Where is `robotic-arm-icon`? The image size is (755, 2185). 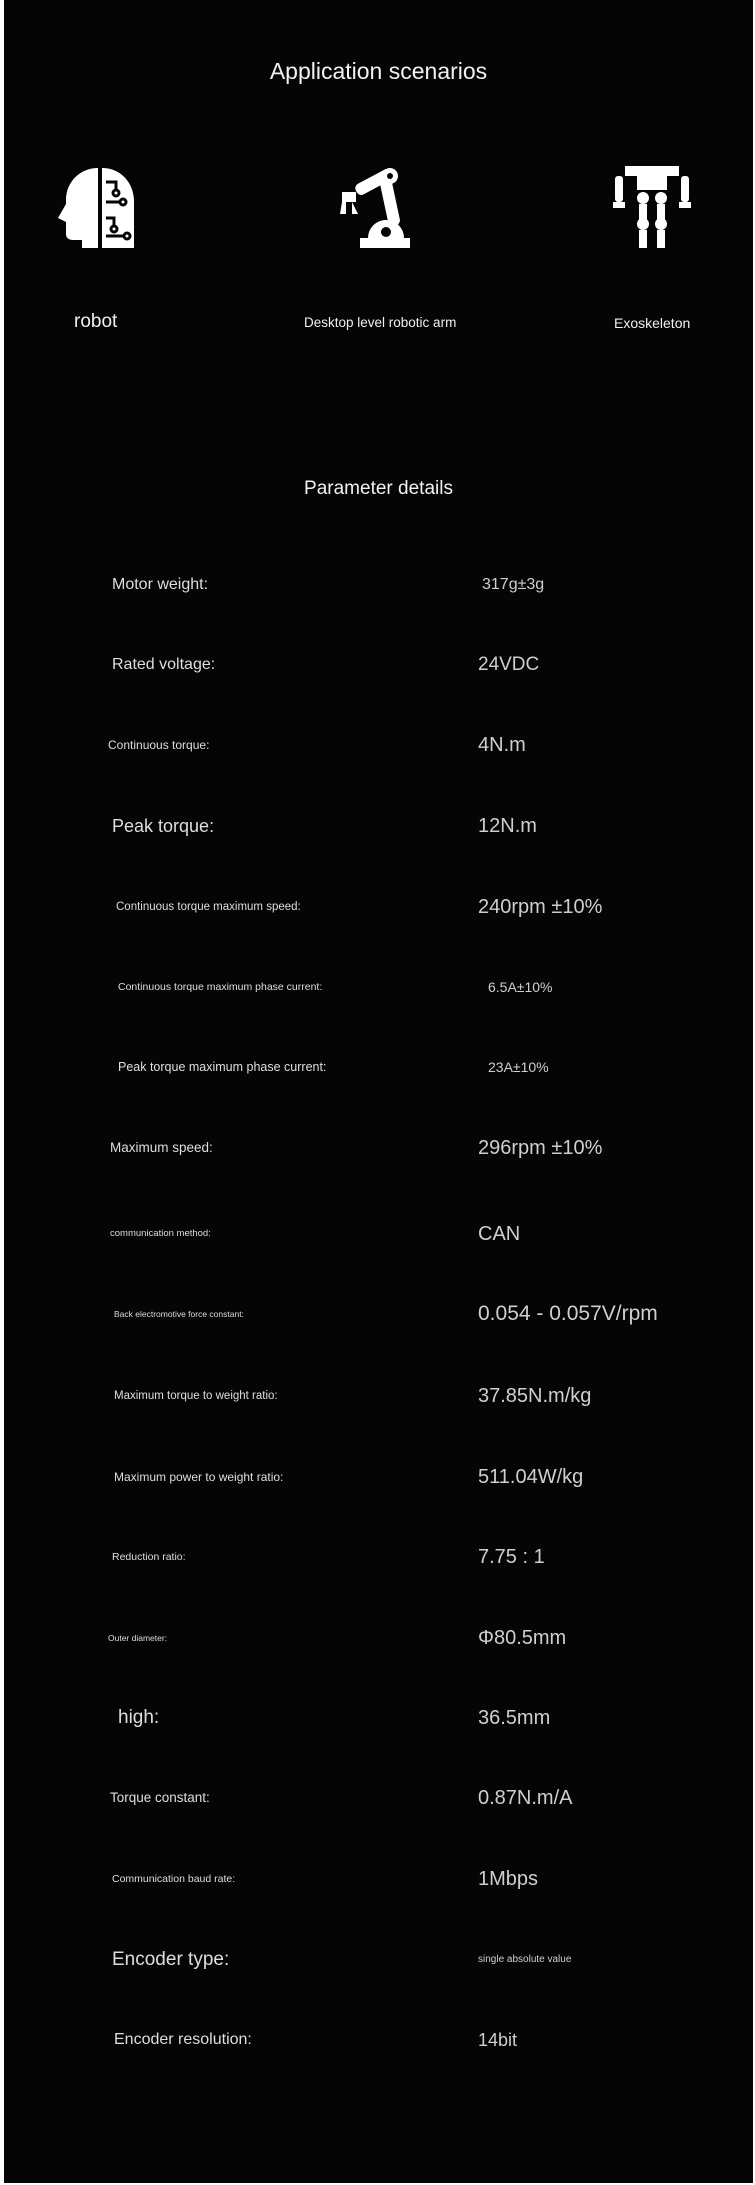
robotic-arm-icon is located at coordinates (377, 207).